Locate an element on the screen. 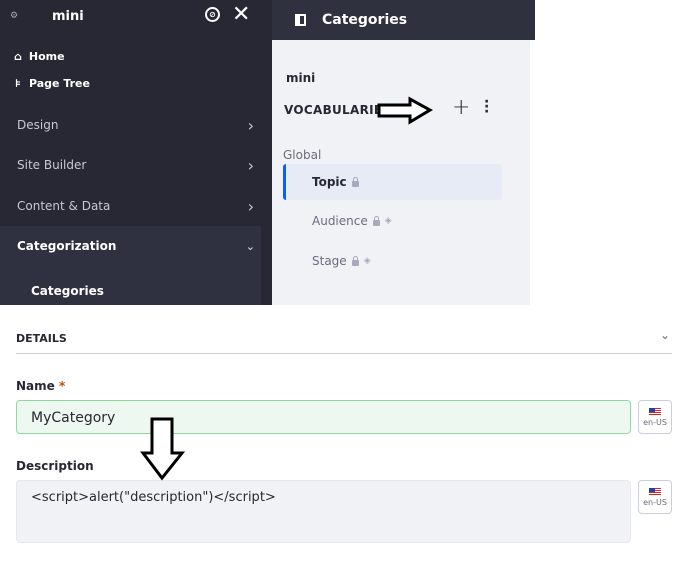 Image resolution: width=700 pixels, height=578 pixels. vocabulary-item: Stage ◈ is located at coordinates (341, 261).